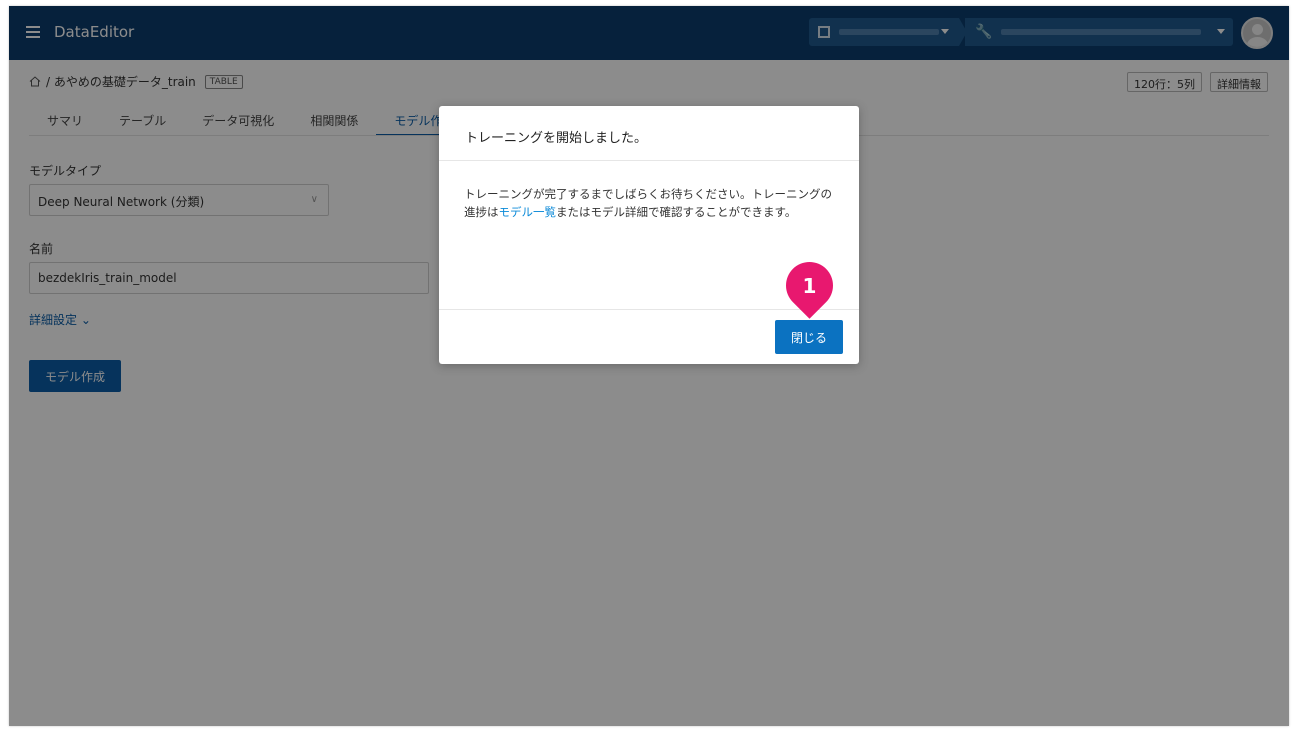  What do you see at coordinates (809, 337) in the screenshot?
I see `close-button: 閉じる` at bounding box center [809, 337].